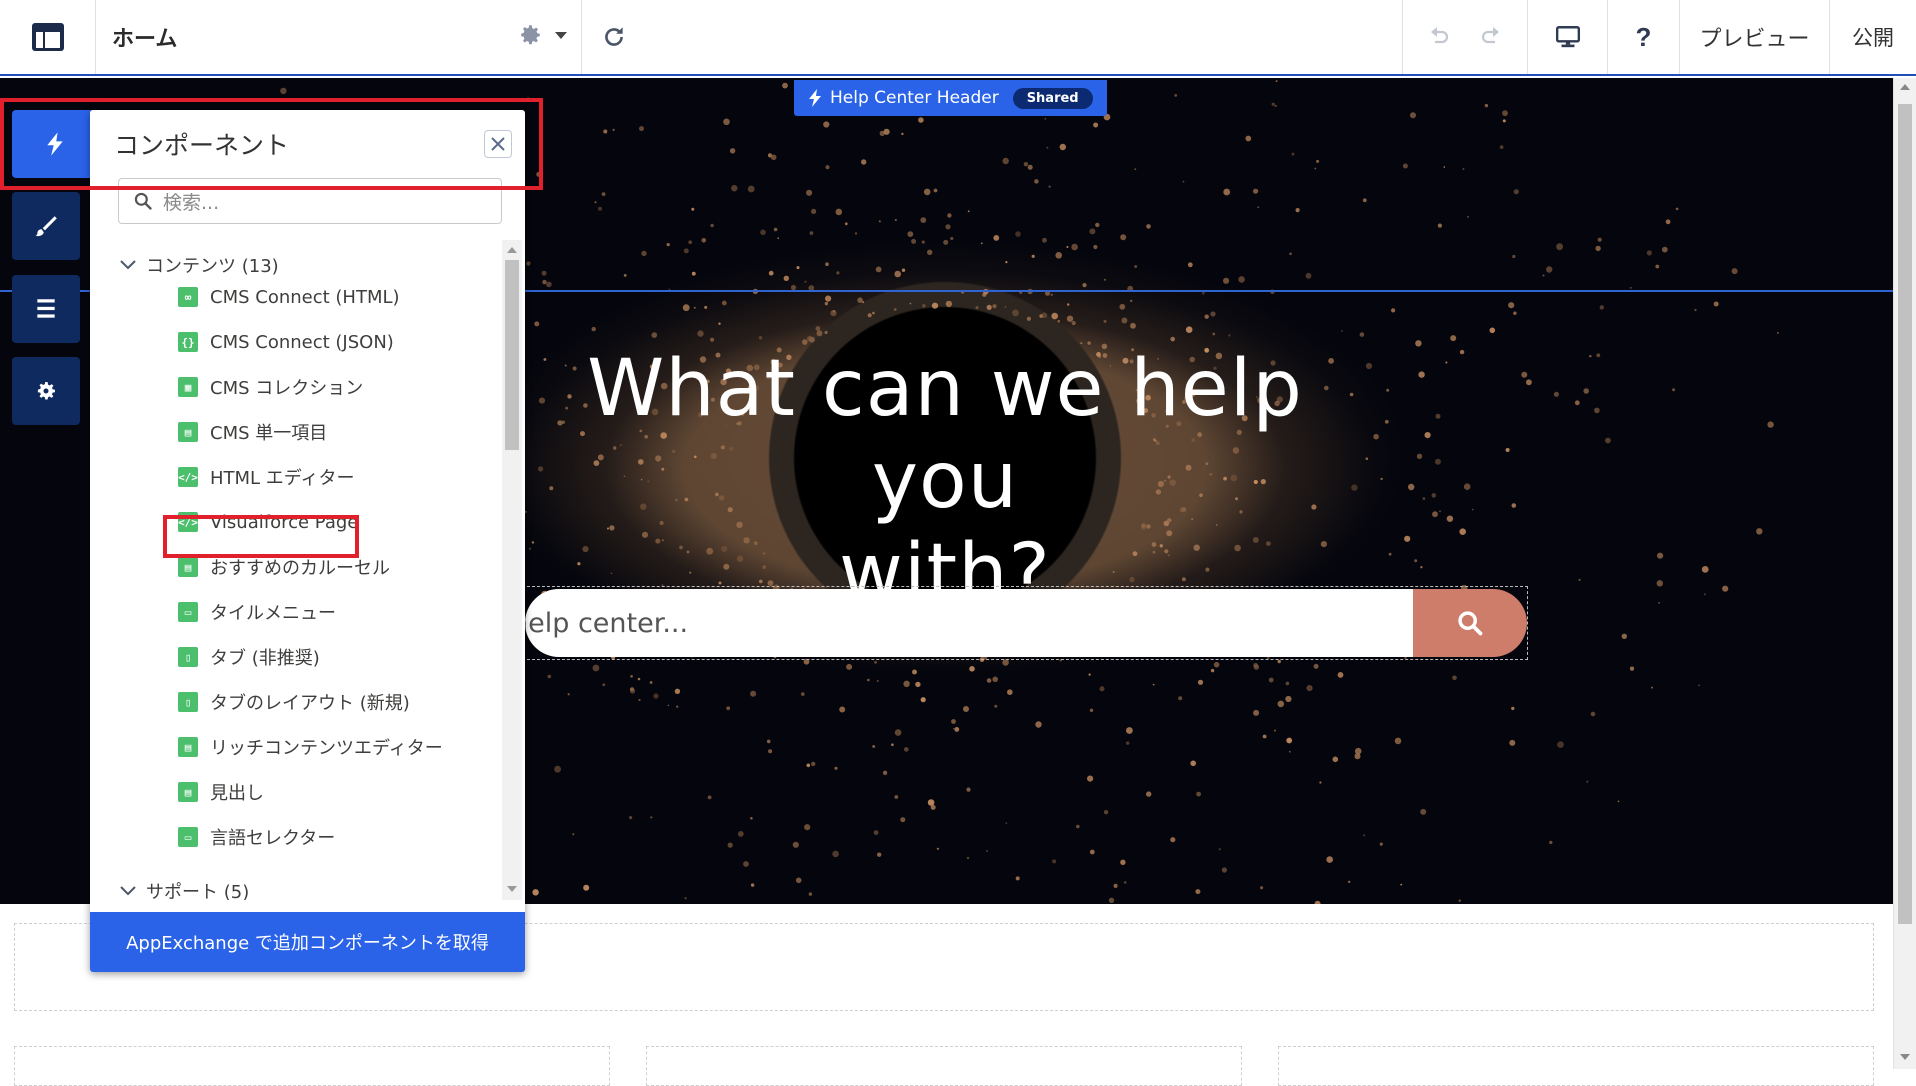 The image size is (1916, 1086). What do you see at coordinates (1491, 37) in the screenshot?
I see `redo-icon` at bounding box center [1491, 37].